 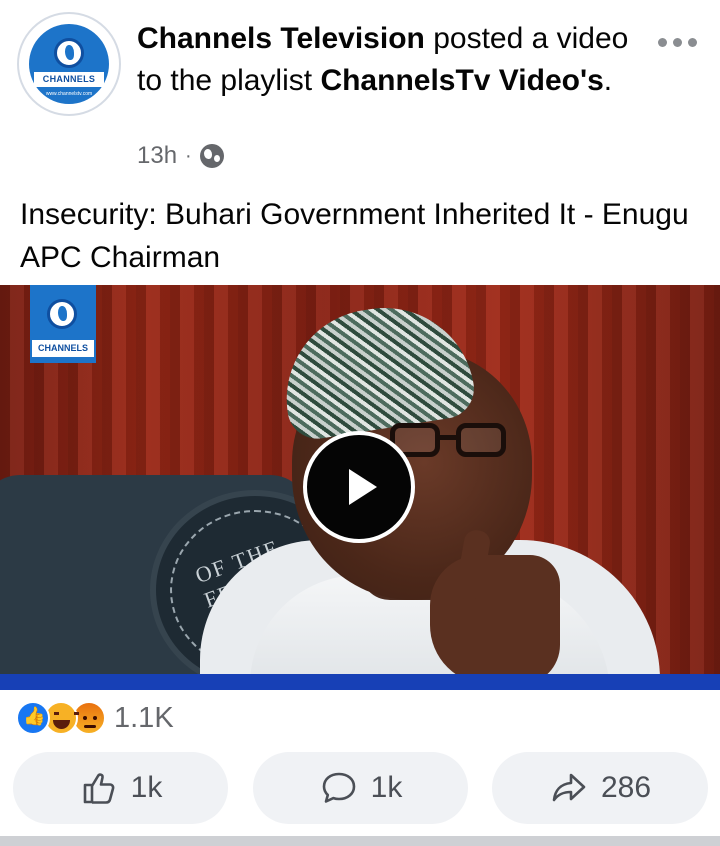 What do you see at coordinates (363, 487) in the screenshot?
I see `play-icon` at bounding box center [363, 487].